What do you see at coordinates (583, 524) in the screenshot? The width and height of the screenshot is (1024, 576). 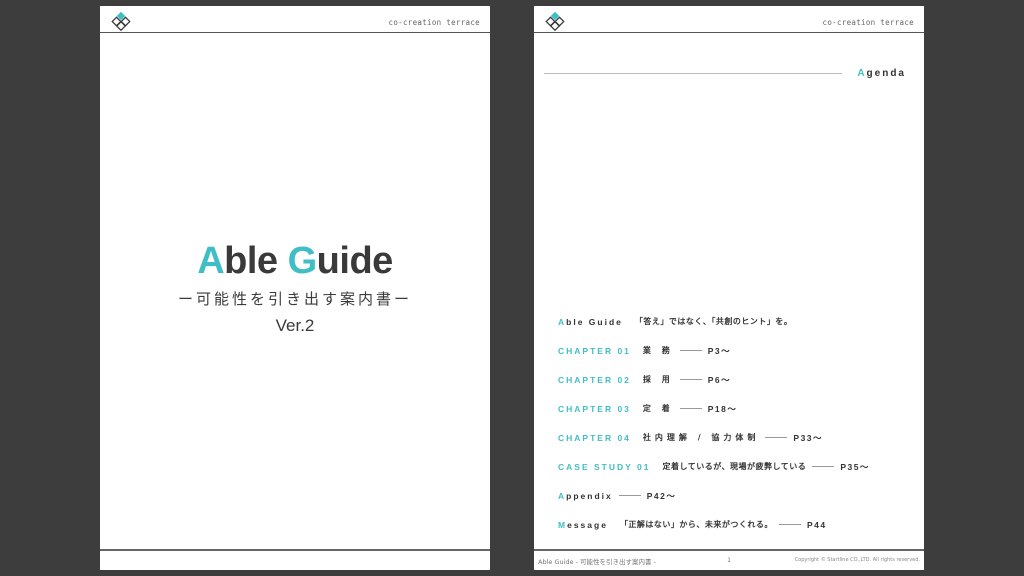 I see `toc-label: Message` at bounding box center [583, 524].